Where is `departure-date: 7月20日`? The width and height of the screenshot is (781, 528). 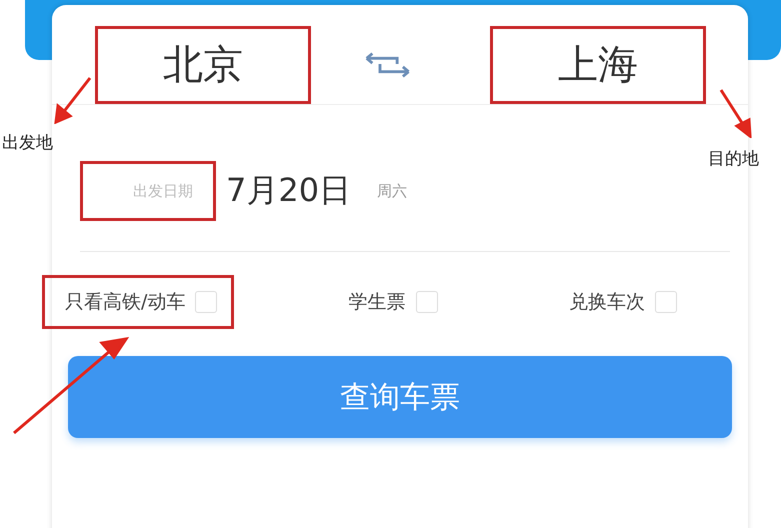 departure-date: 7月20日 is located at coordinates (289, 191).